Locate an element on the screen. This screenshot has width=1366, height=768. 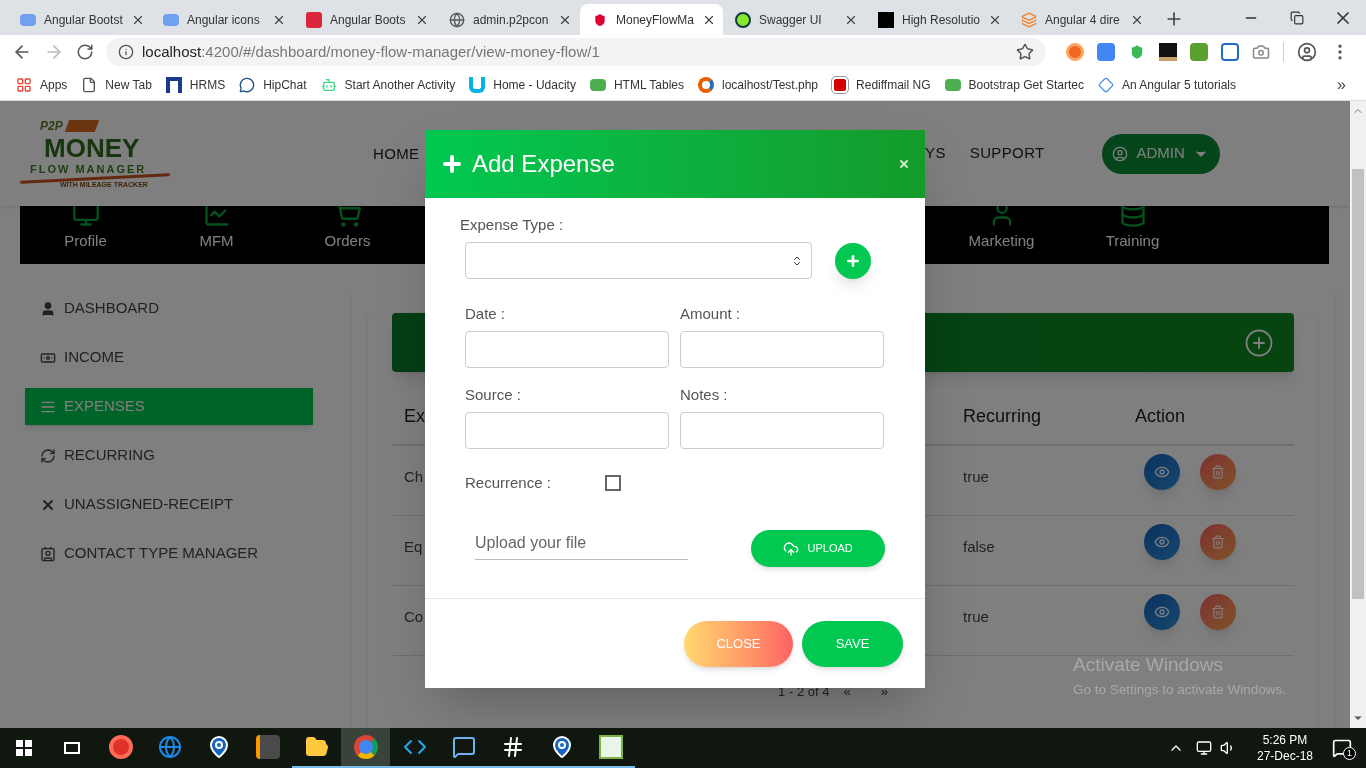
refresh-icon is located at coordinates (48, 455).